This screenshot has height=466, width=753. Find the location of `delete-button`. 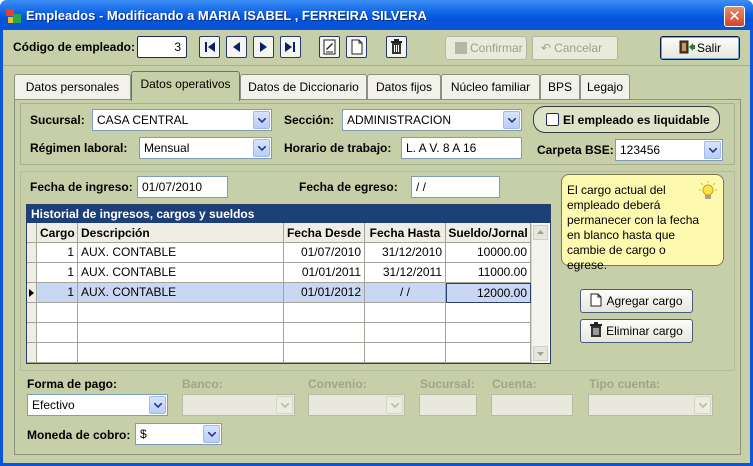

delete-button is located at coordinates (396, 47).